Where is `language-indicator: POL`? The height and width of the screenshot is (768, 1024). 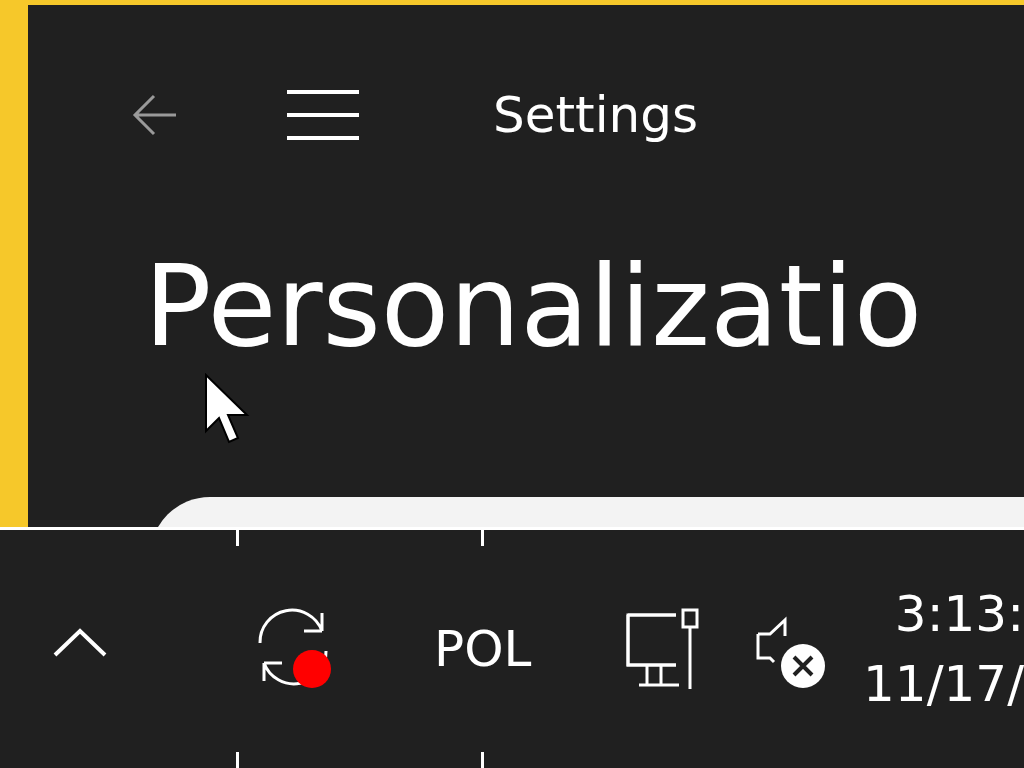
language-indicator: POL is located at coordinates (483, 649).